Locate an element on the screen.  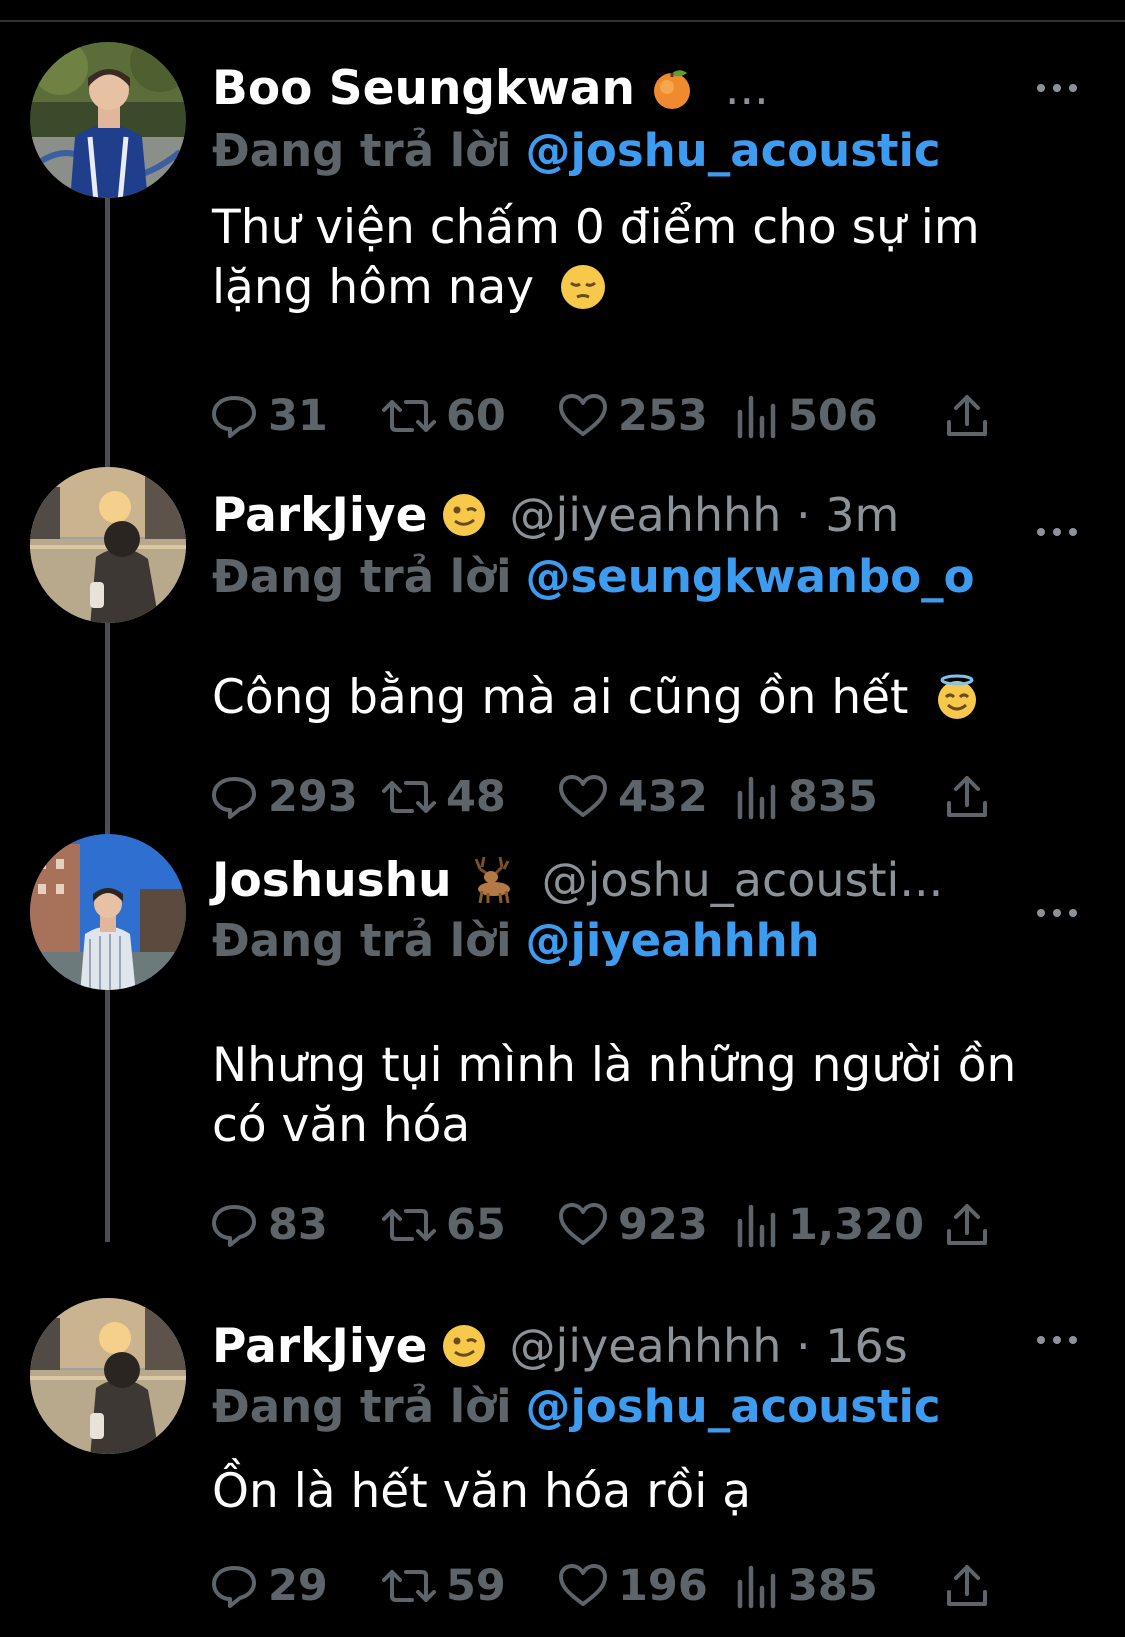
like-button: 253 is located at coordinates (633, 416).